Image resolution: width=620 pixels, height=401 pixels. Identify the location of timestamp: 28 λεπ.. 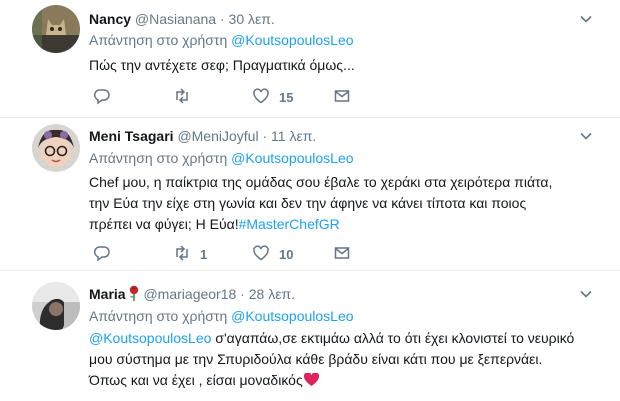
(272, 294).